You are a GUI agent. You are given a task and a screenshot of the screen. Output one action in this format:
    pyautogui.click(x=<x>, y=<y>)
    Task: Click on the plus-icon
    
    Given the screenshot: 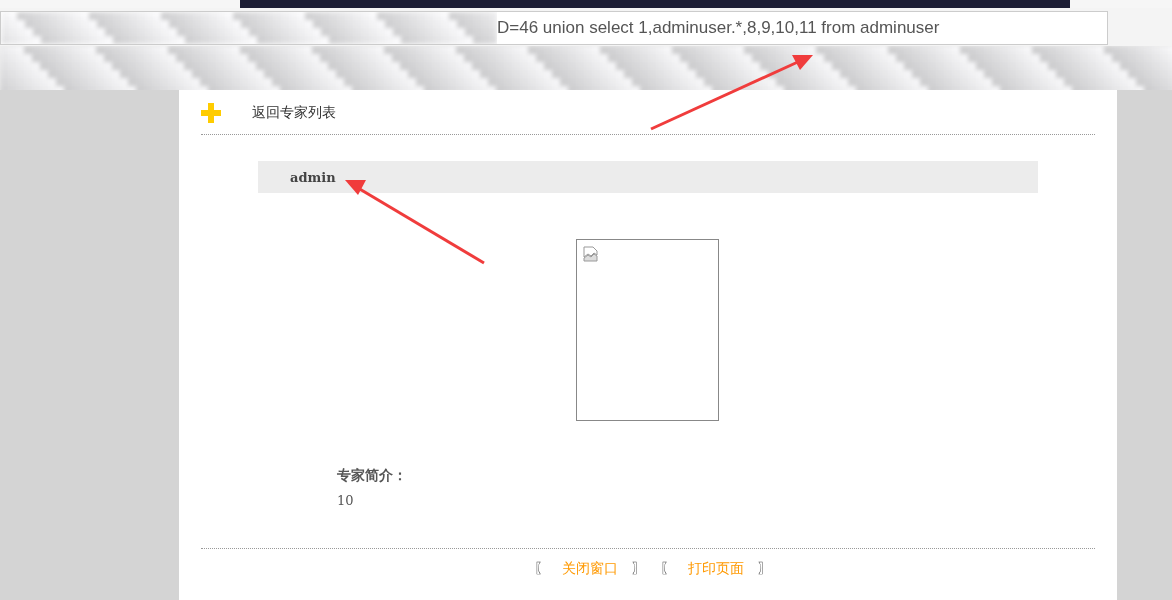 What is the action you would take?
    pyautogui.click(x=211, y=113)
    